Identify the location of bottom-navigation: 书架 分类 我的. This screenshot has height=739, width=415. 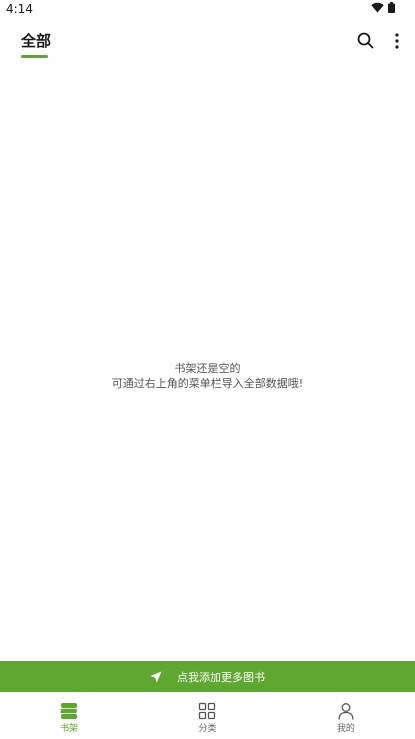
(207, 715).